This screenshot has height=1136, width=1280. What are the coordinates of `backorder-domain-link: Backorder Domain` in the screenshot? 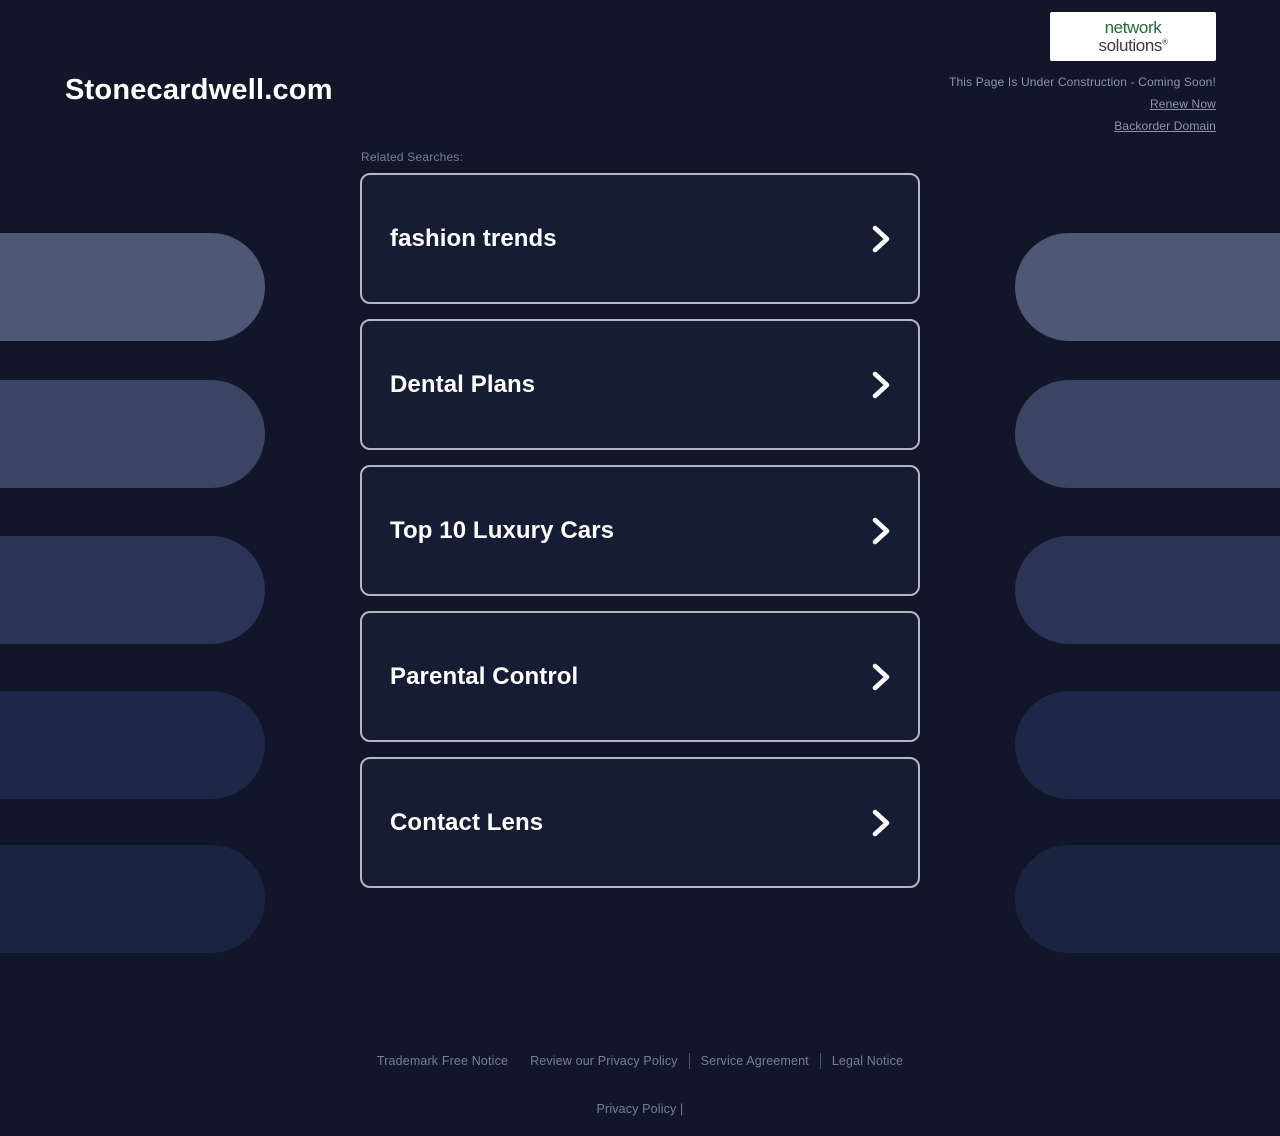 It's located at (1082, 126).